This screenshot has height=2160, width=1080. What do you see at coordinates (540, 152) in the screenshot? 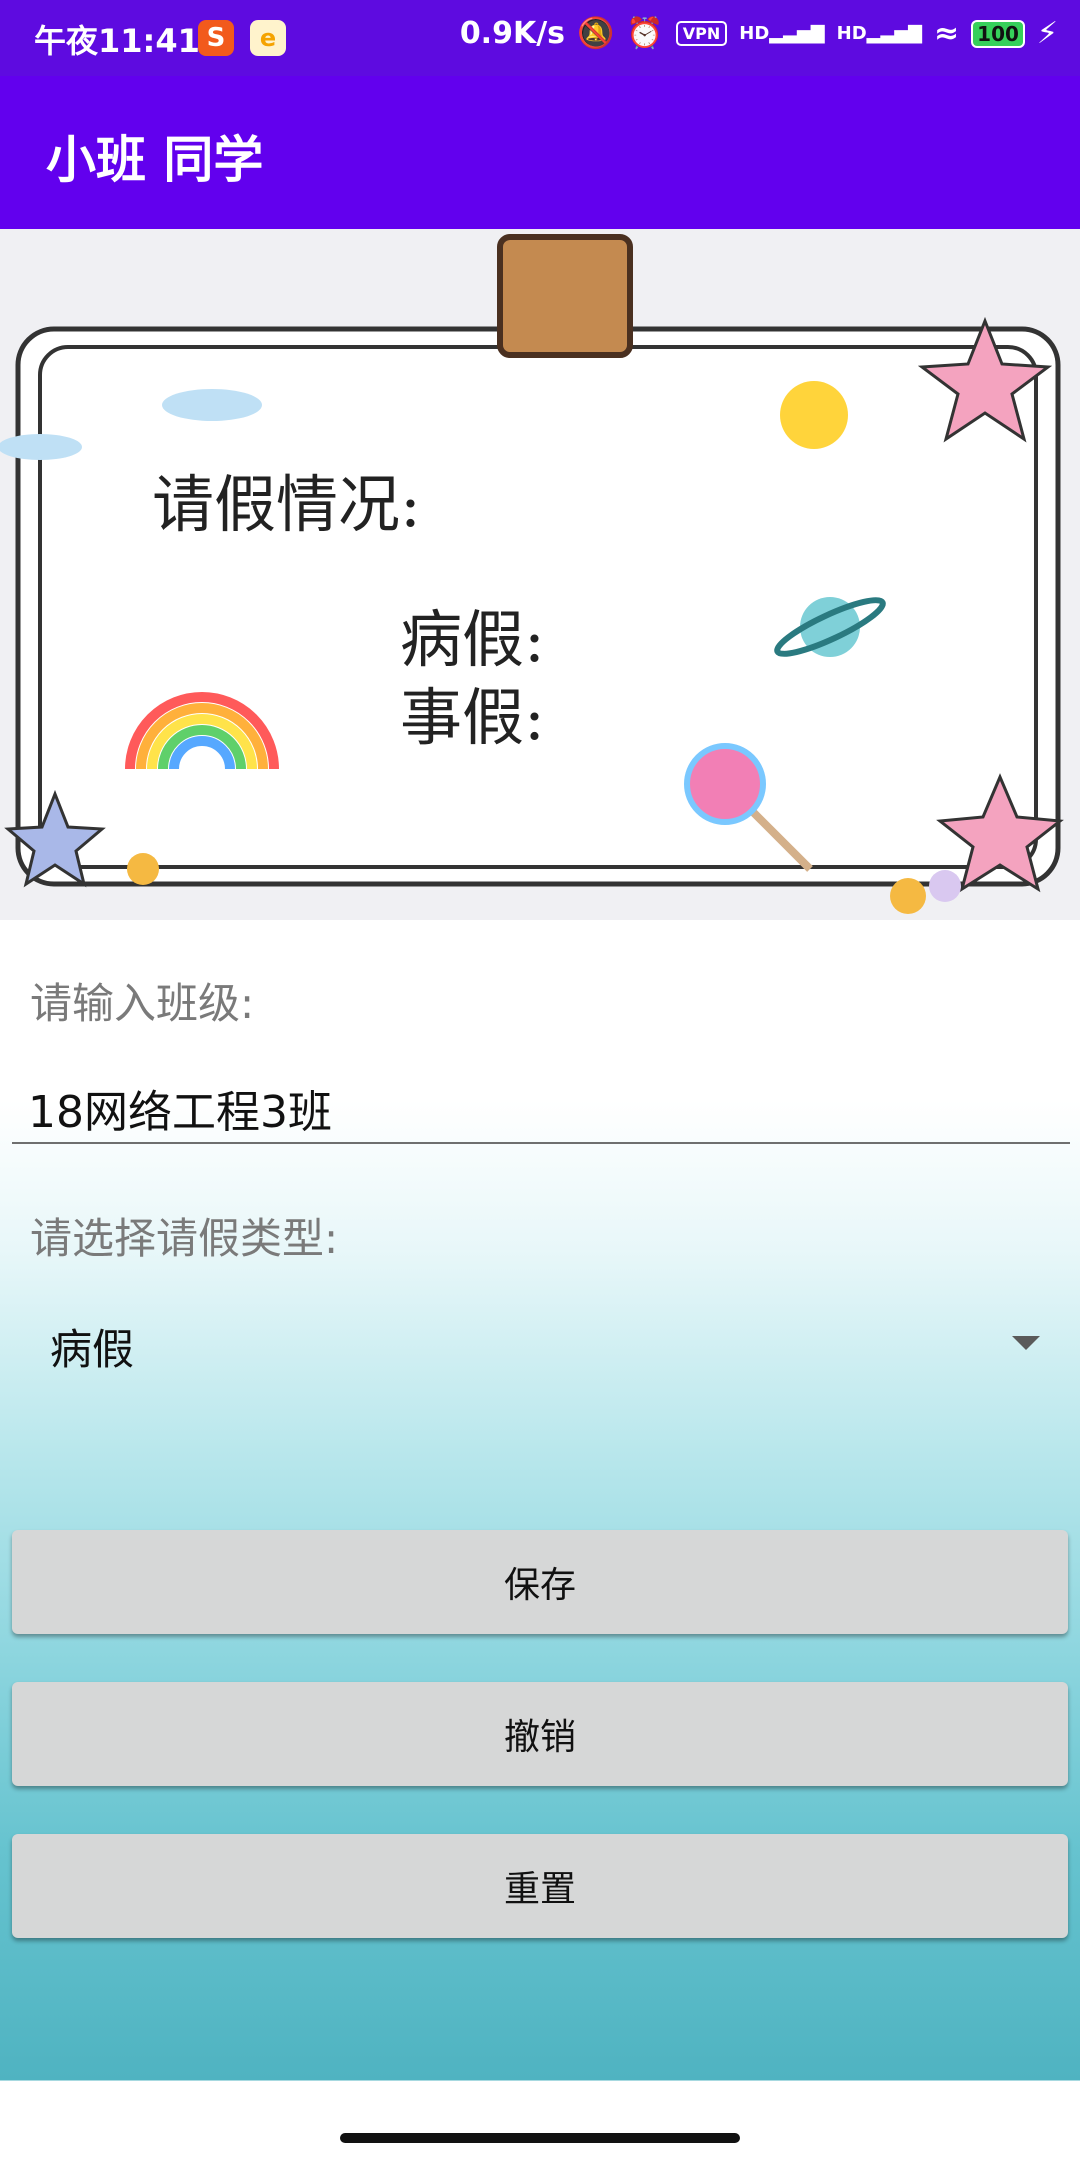
I see `app-bar: 小班 同学` at bounding box center [540, 152].